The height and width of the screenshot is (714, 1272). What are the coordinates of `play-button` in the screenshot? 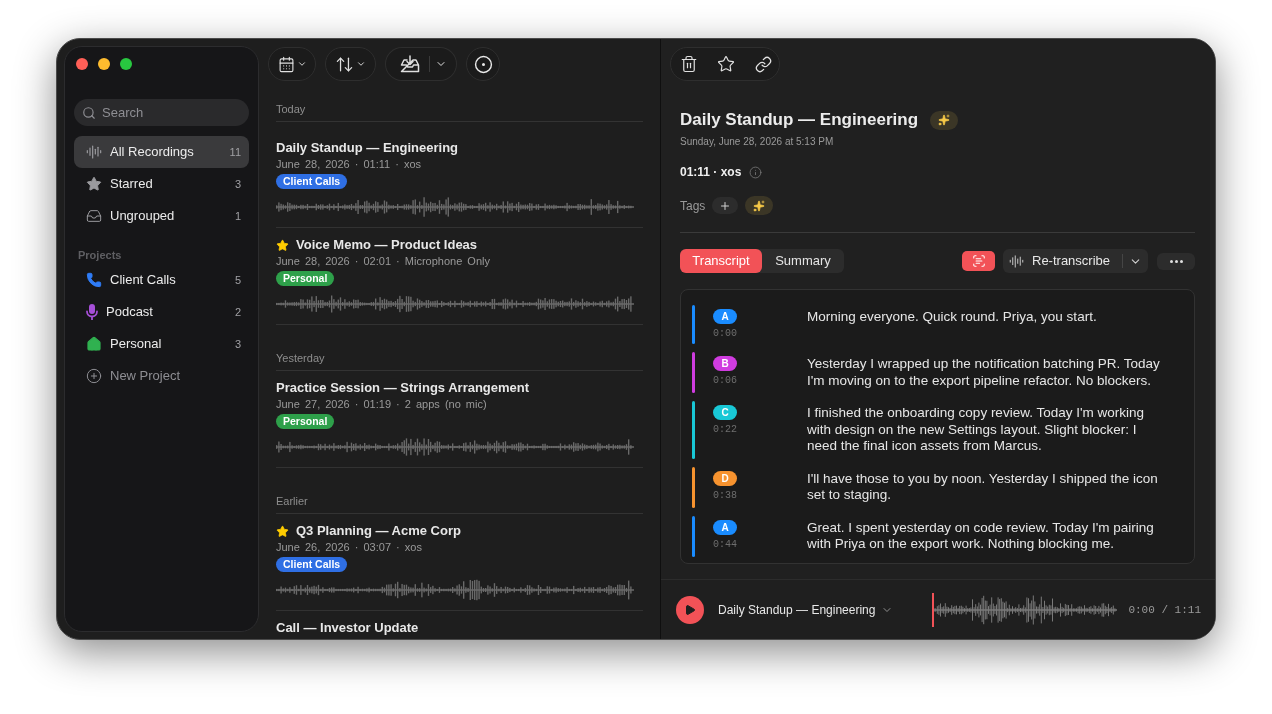 It's located at (690, 609).